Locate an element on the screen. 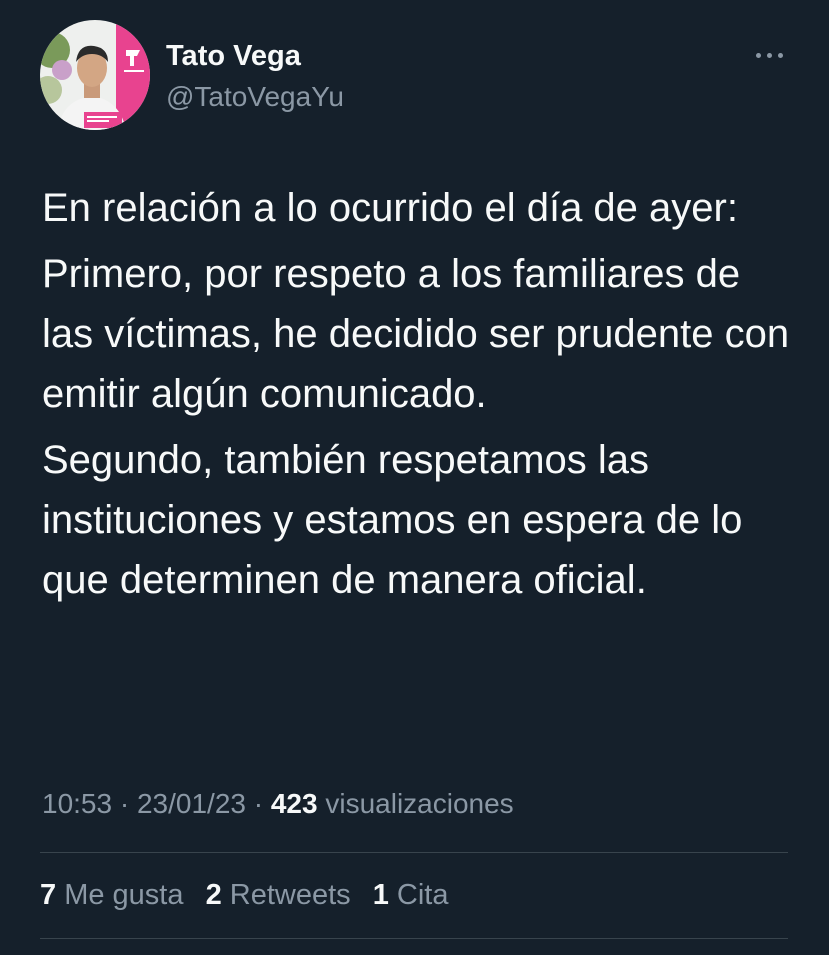  retweets-count: 2 is located at coordinates (213, 895).